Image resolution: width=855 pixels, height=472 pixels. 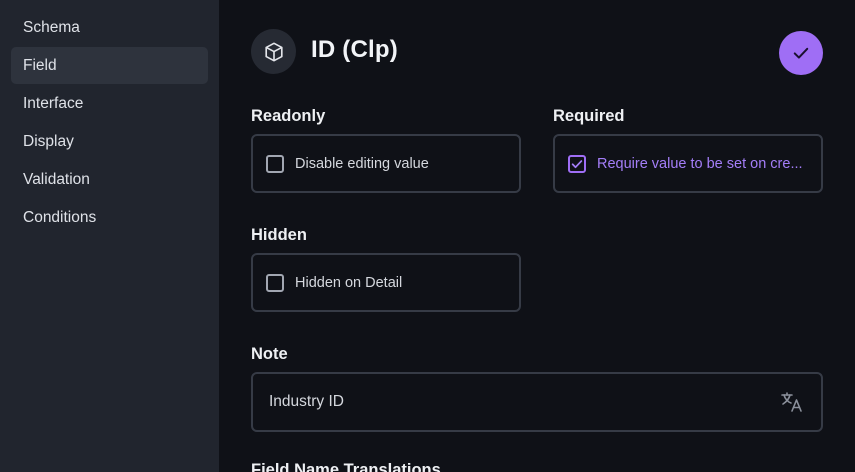 I want to click on sidebar-item-validation: Validation, so click(x=109, y=179).